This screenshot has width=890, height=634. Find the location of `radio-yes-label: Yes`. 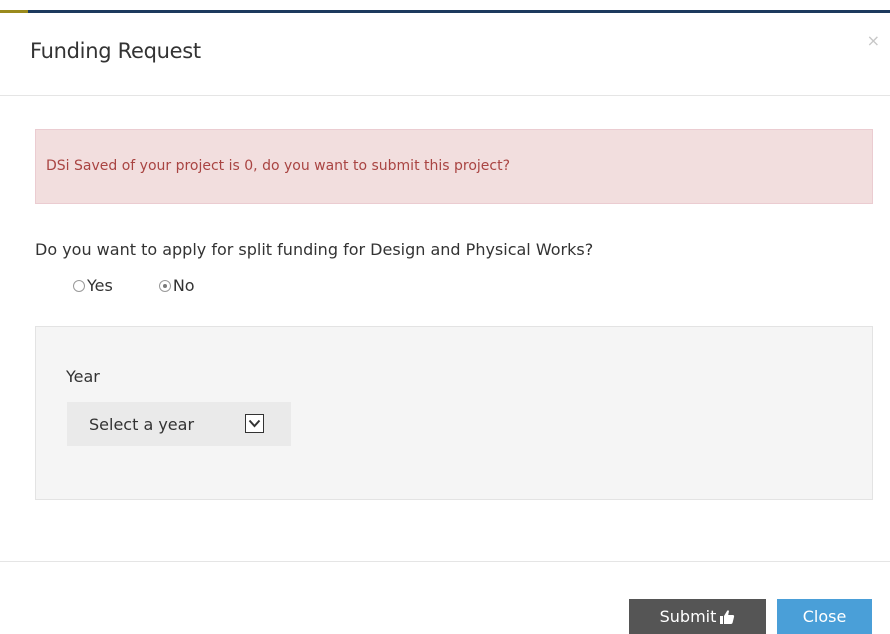

radio-yes-label: Yes is located at coordinates (100, 285).